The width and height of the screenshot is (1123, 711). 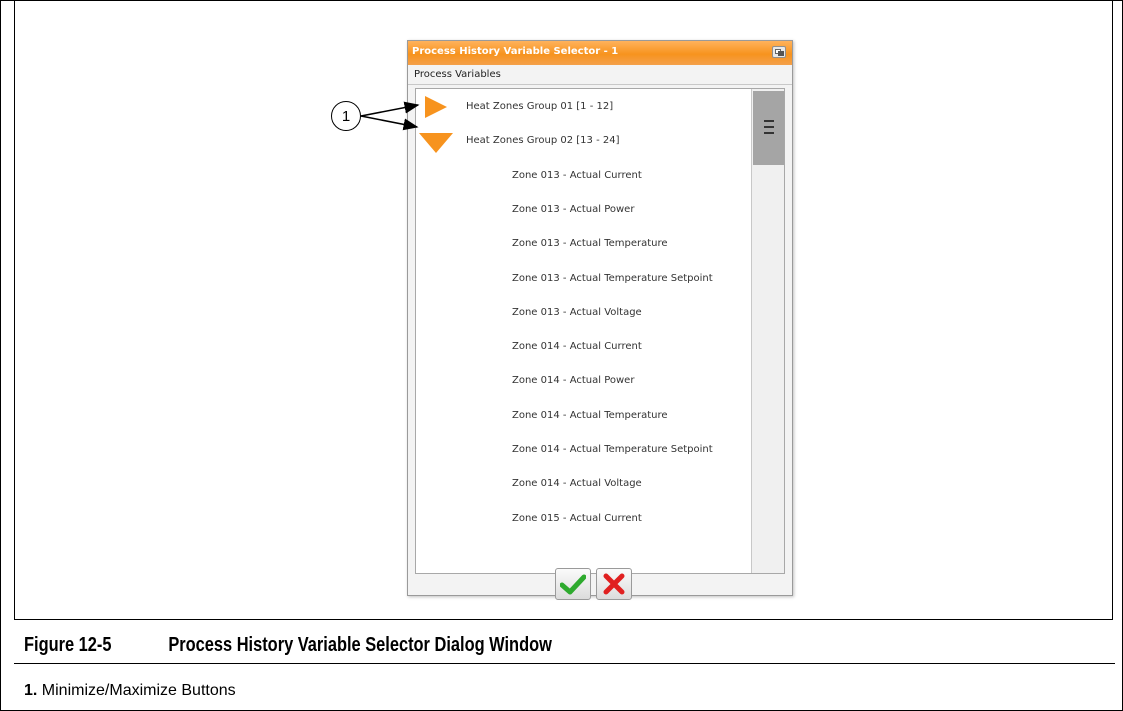 I want to click on variable-label: Zone 013 - Actual Voltage, so click(x=577, y=312).